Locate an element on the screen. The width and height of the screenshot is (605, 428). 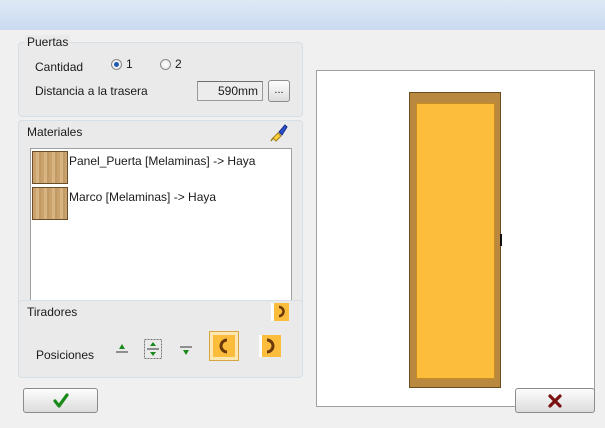
close-icon is located at coordinates (555, 401).